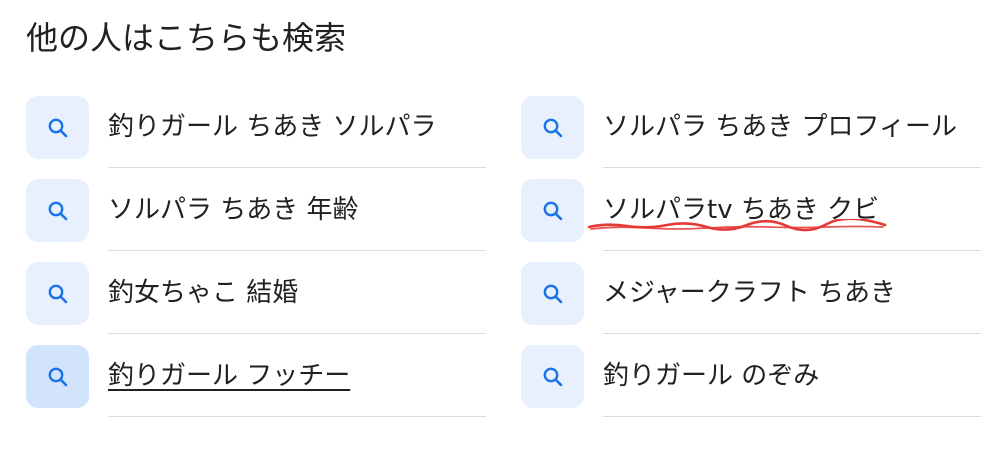 The width and height of the screenshot is (1000, 454). I want to click on related-search-label: 釣りガール ちあき ソルパラ, so click(272, 127).